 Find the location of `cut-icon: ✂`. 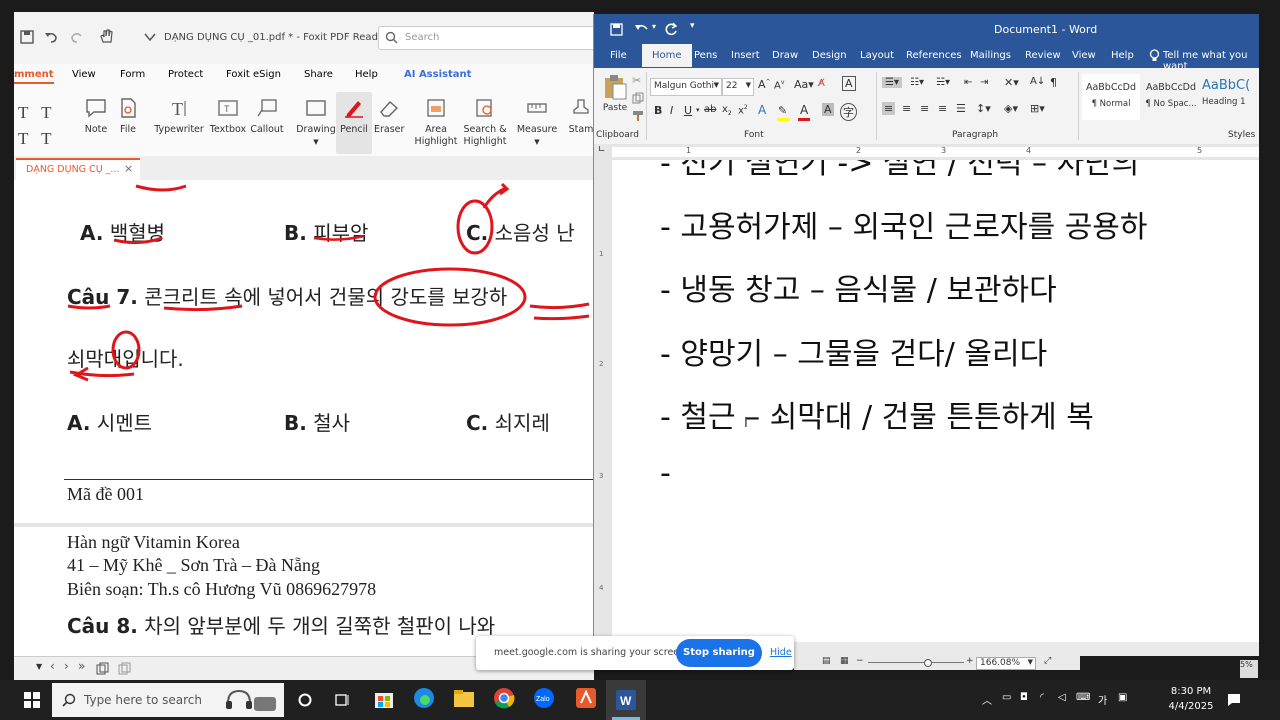

cut-icon: ✂ is located at coordinates (636, 80).